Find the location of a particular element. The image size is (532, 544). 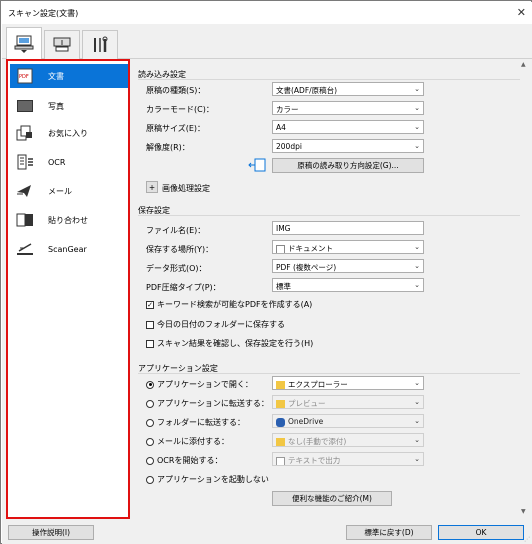

color-mode-select: カラー ⌄ is located at coordinates (348, 108).